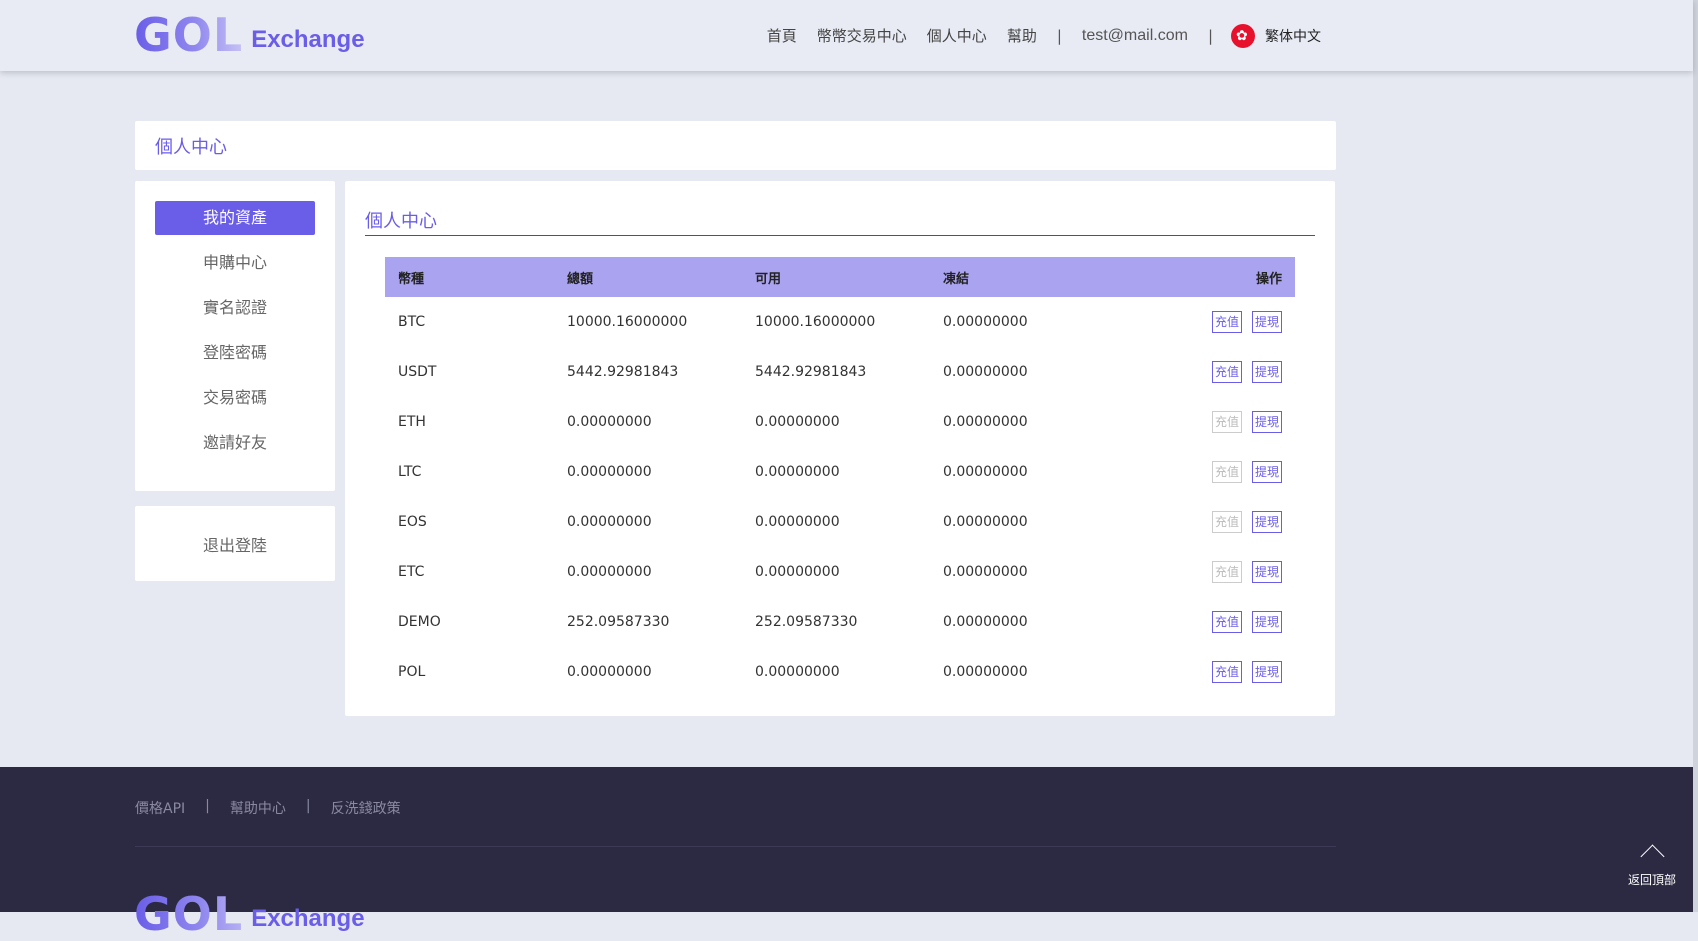  Describe the element at coordinates (411, 279) in the screenshot. I see `column-header-coin: 幣種` at that location.